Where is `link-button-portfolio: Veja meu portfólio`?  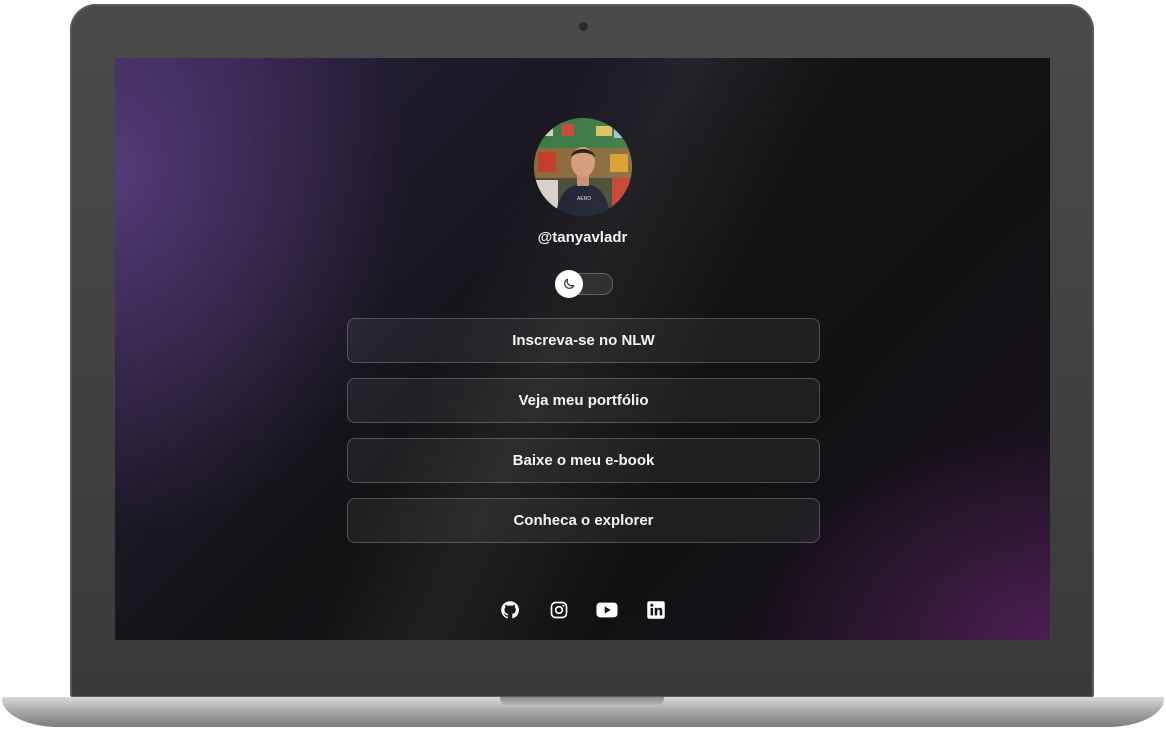 link-button-portfolio: Veja meu portfólio is located at coordinates (583, 400).